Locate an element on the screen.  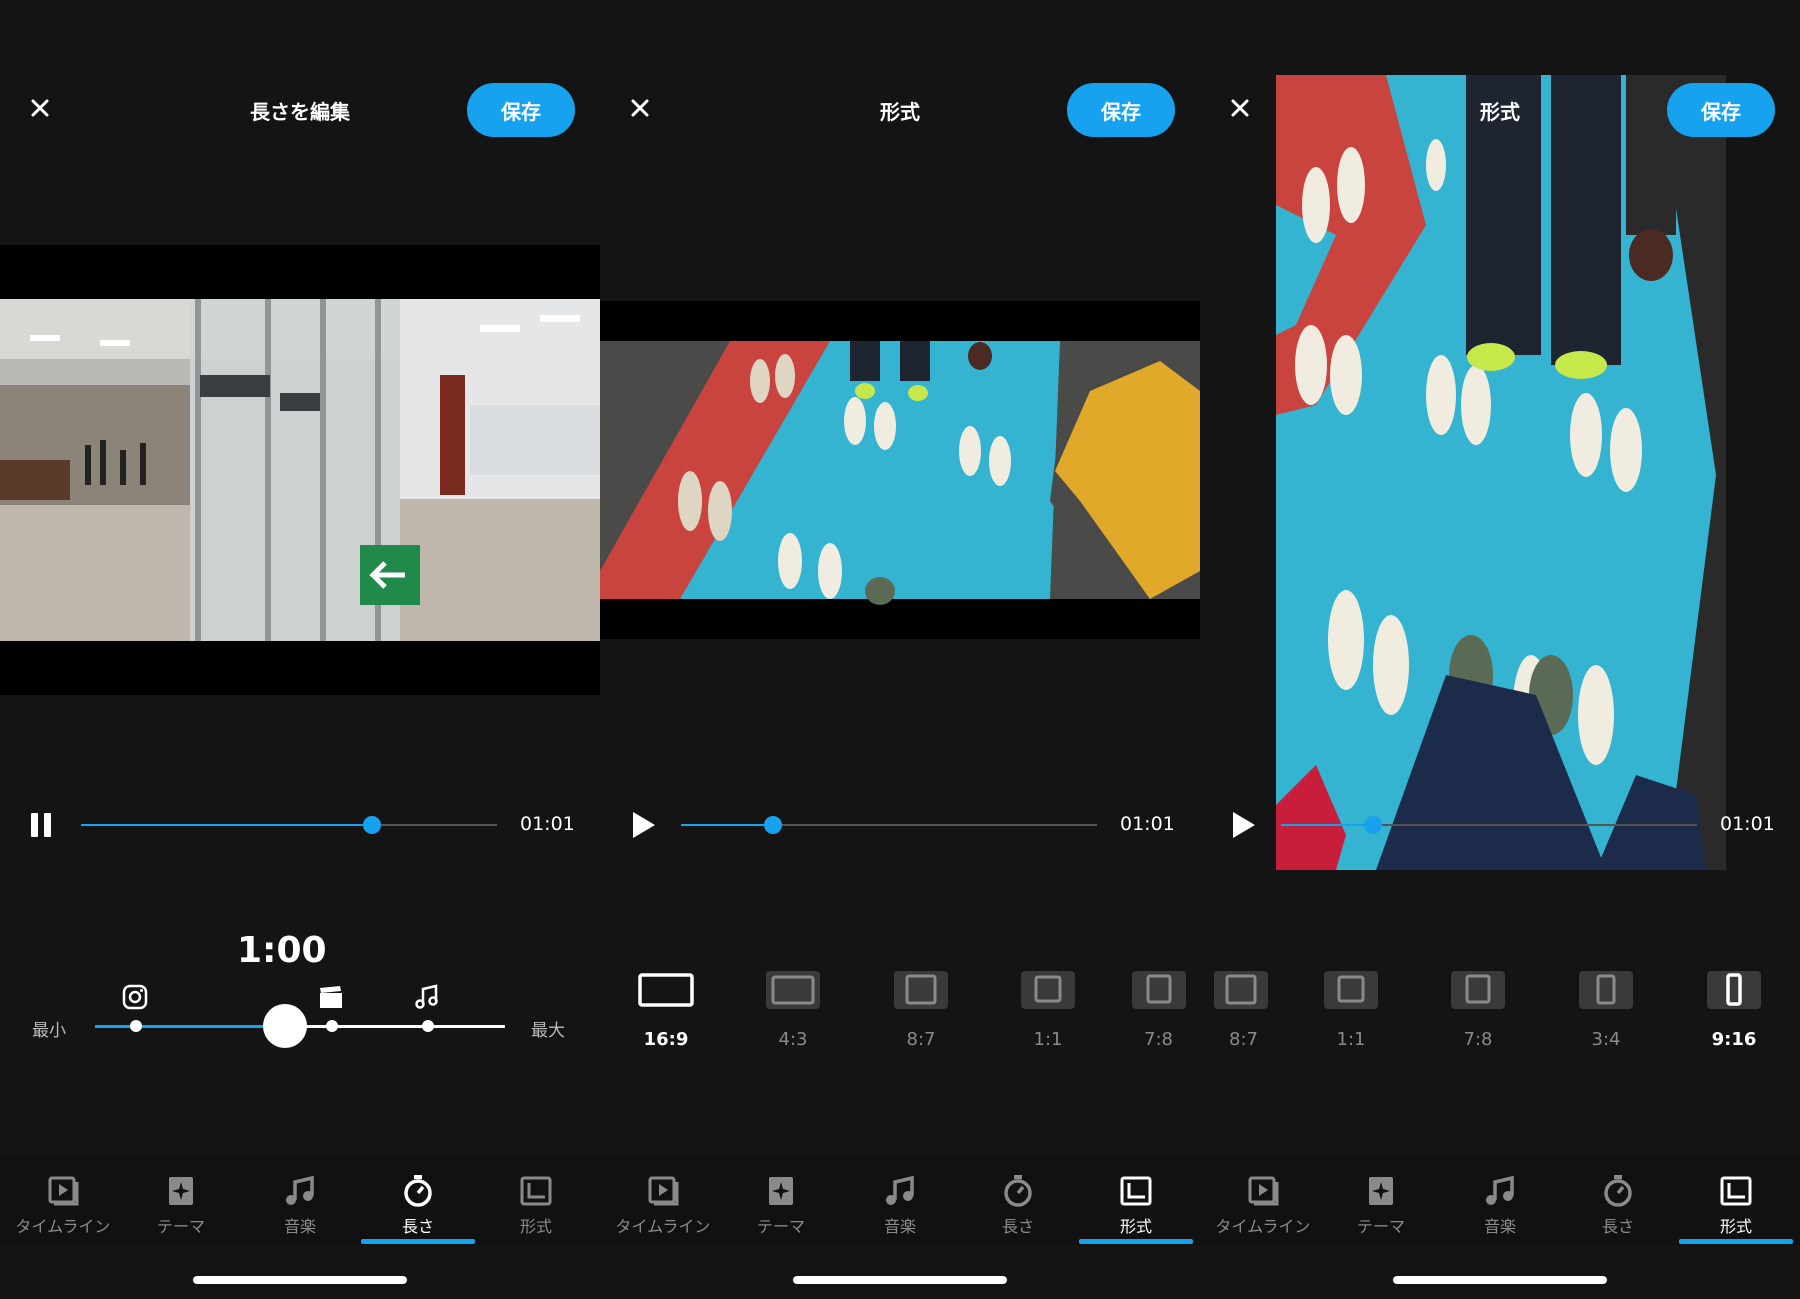
format-options: 16:9 4:3 8:7 1:1 7:8 is located at coordinates (900, 1020).